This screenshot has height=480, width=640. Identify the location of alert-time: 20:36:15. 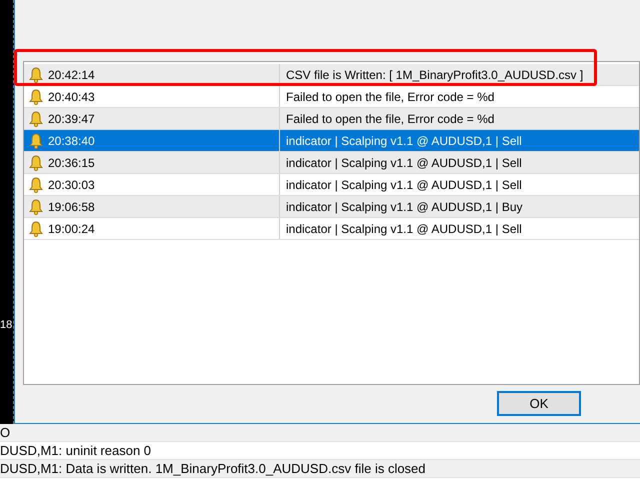
(71, 163).